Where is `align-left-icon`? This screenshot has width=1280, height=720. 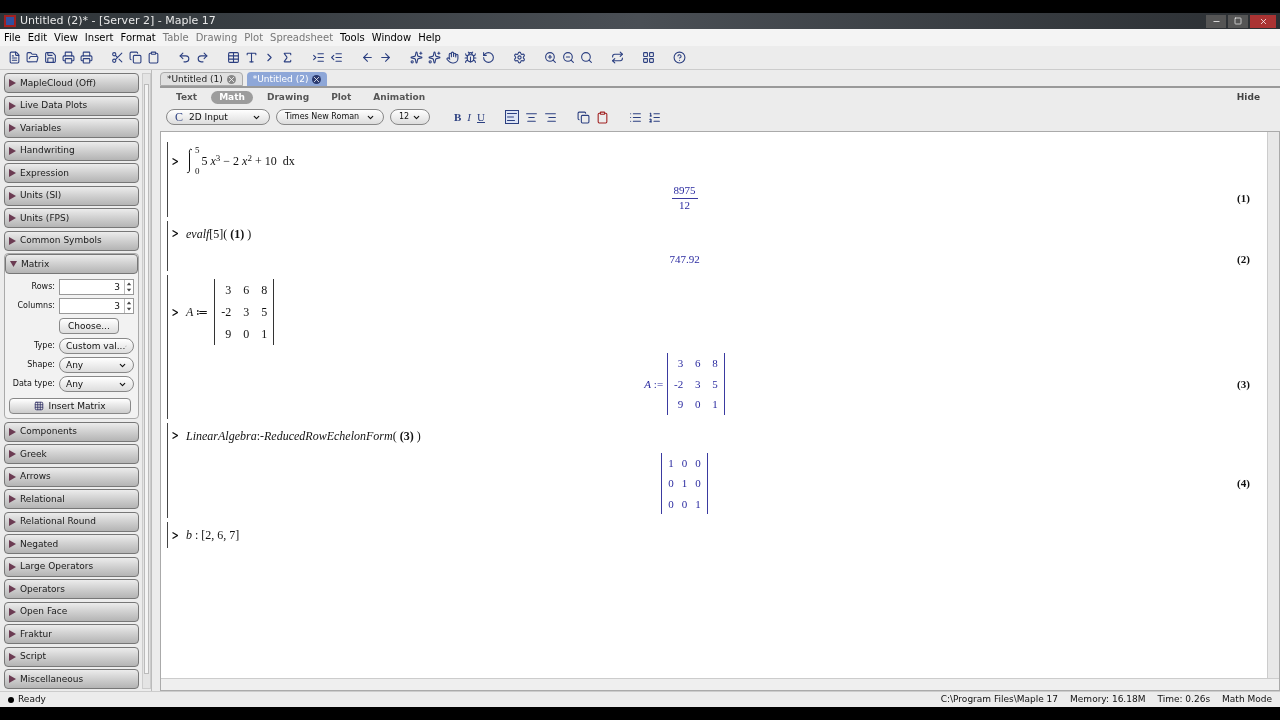
align-left-icon is located at coordinates (511, 117).